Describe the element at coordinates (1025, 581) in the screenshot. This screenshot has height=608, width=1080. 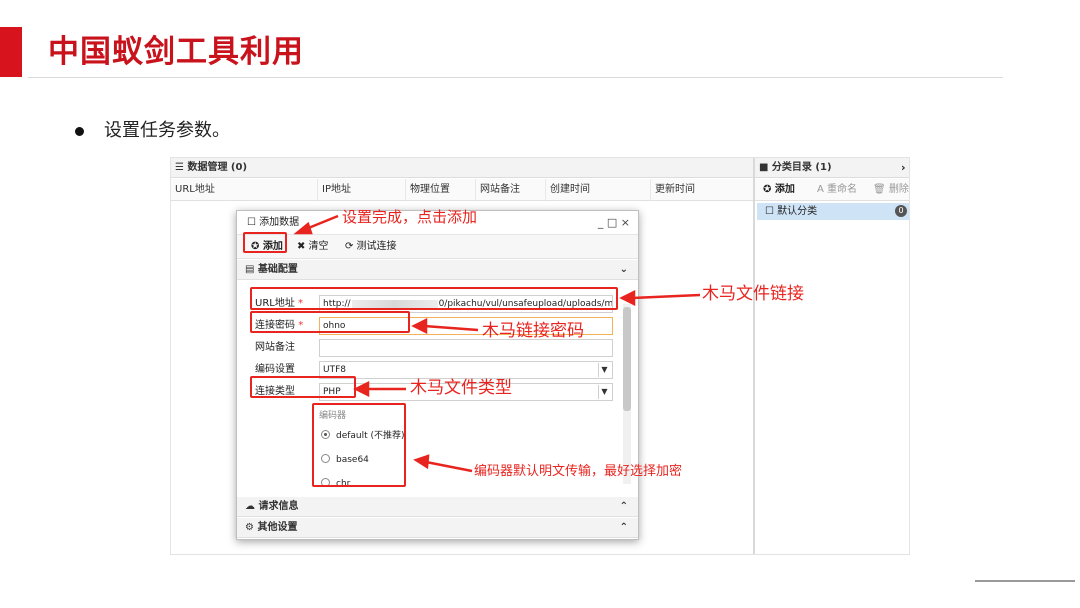
I see `footer-divider` at that location.